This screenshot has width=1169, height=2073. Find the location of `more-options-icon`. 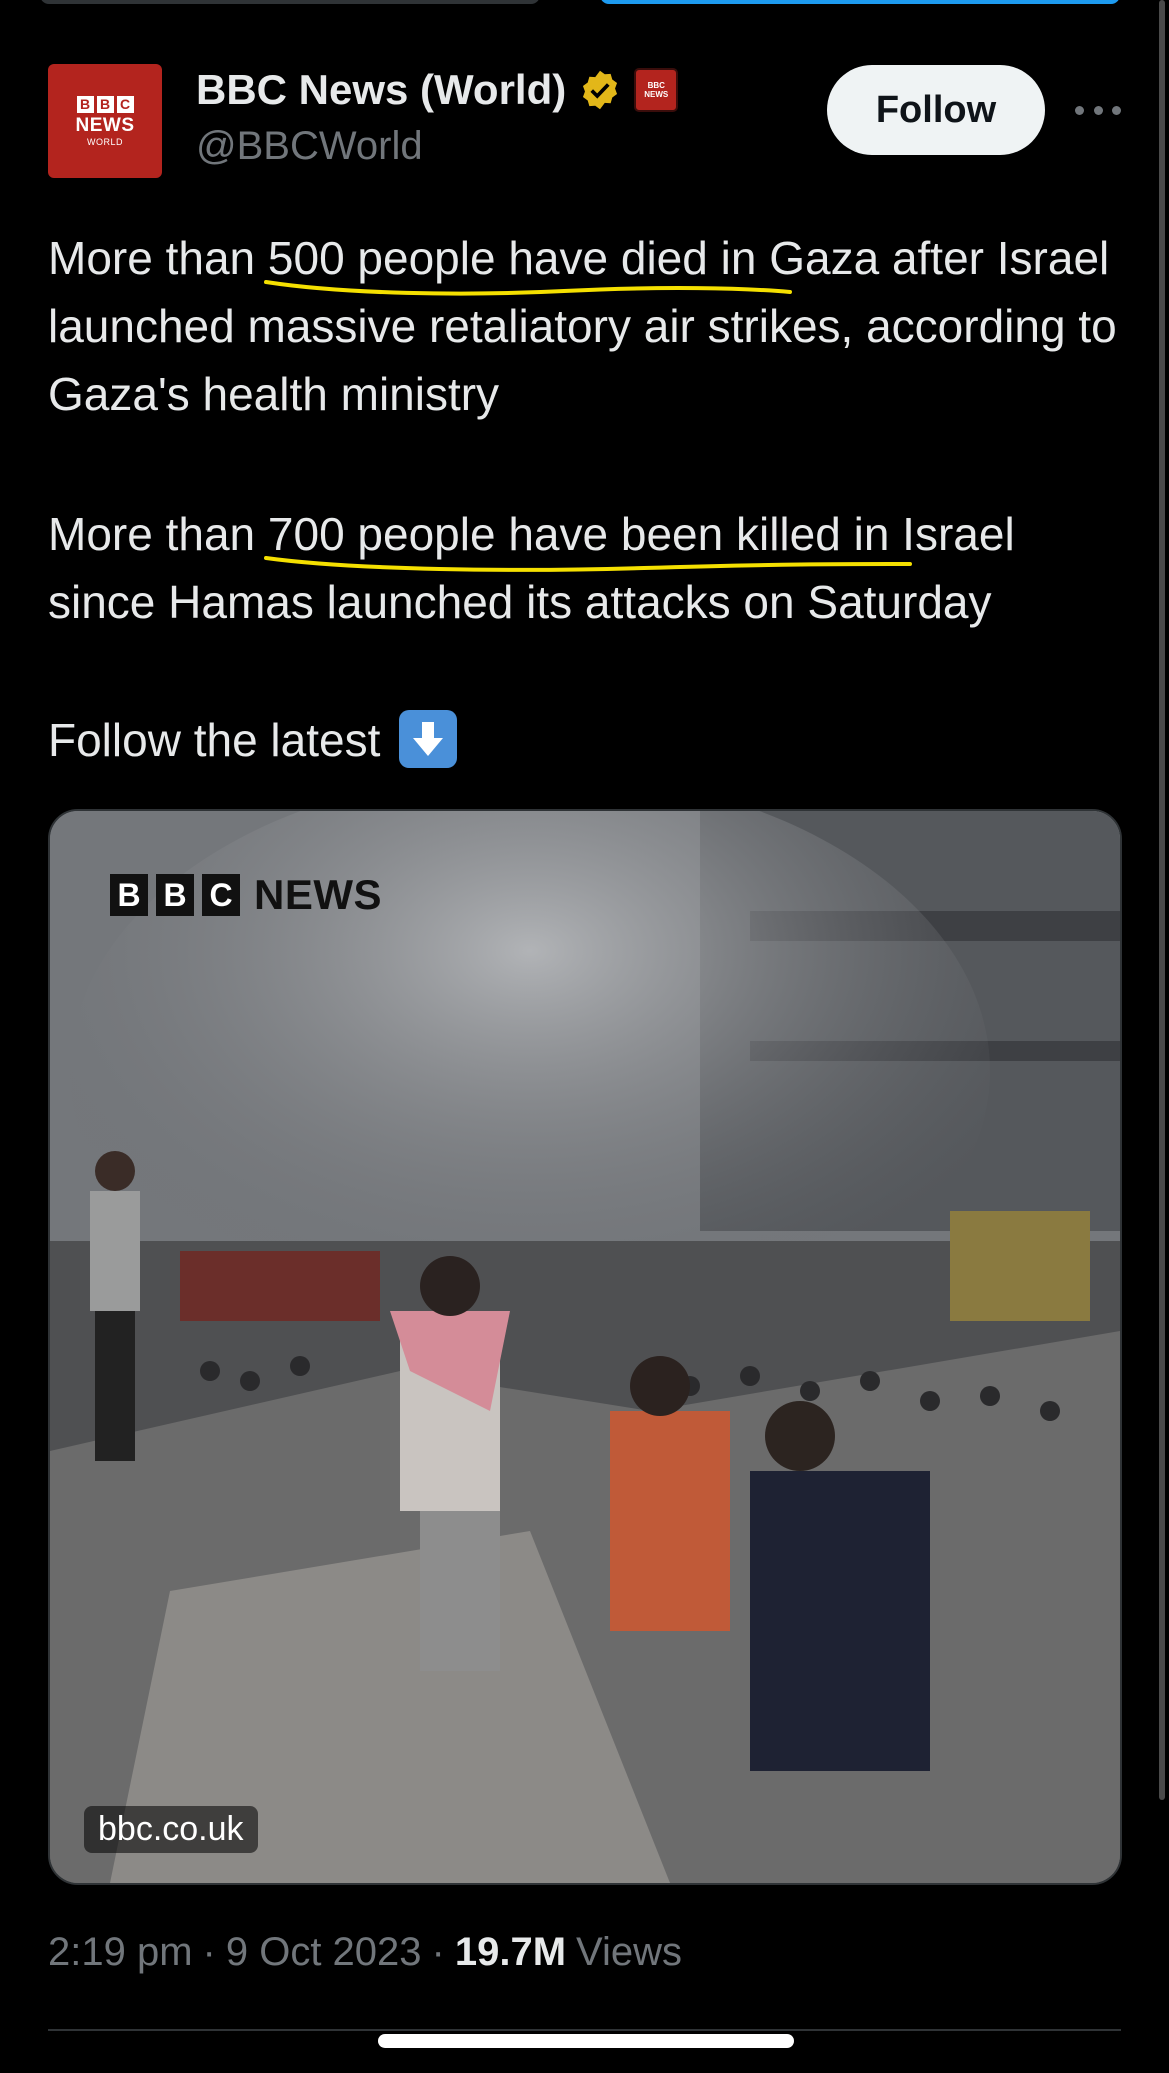

more-options-icon is located at coordinates (1098, 110).